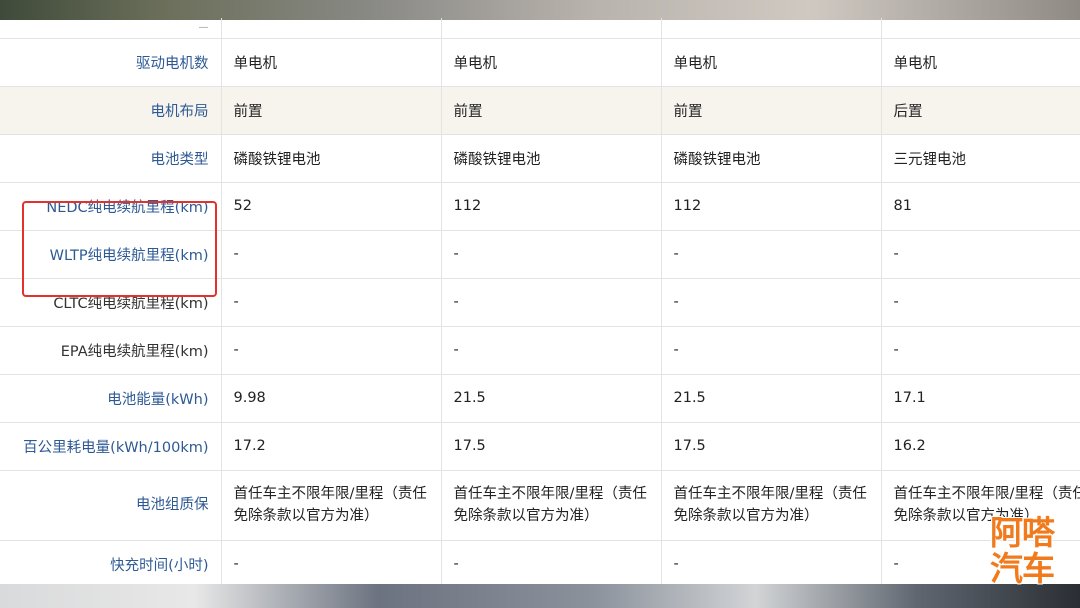 This screenshot has width=1080, height=608. I want to click on table-row: 快充时间(小时) - - - -, so click(540, 564).